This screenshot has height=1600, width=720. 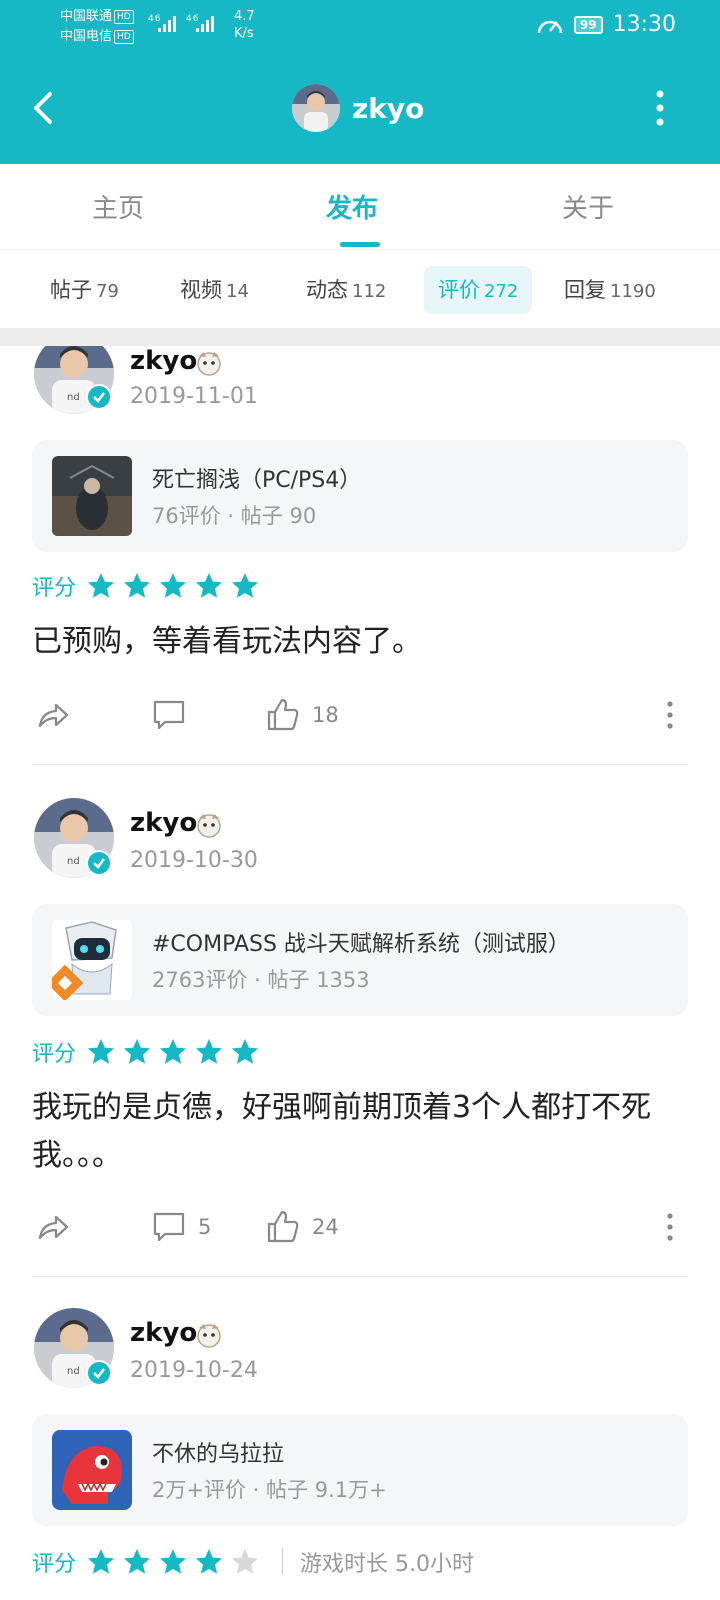 I want to click on game-card: 不休的乌拉拉 2万+评价 · 帖子 9.1万+, so click(x=360, y=1470).